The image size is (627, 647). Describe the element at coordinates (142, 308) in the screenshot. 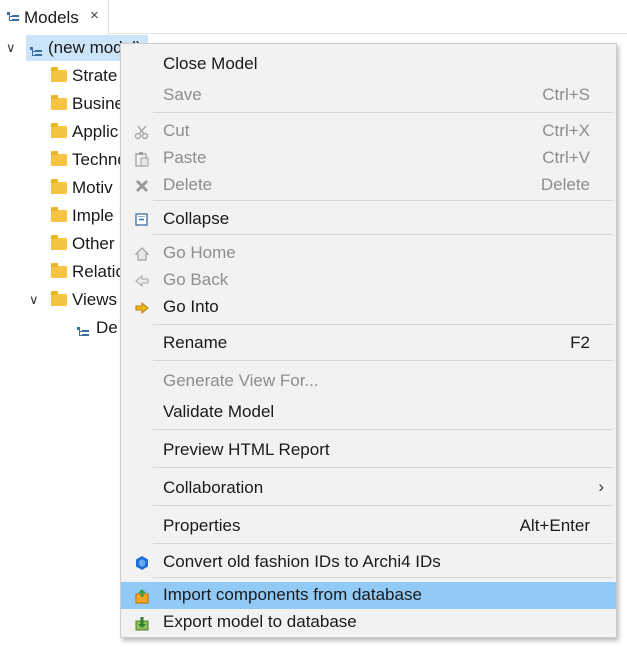

I see `arrow-right-icon` at that location.